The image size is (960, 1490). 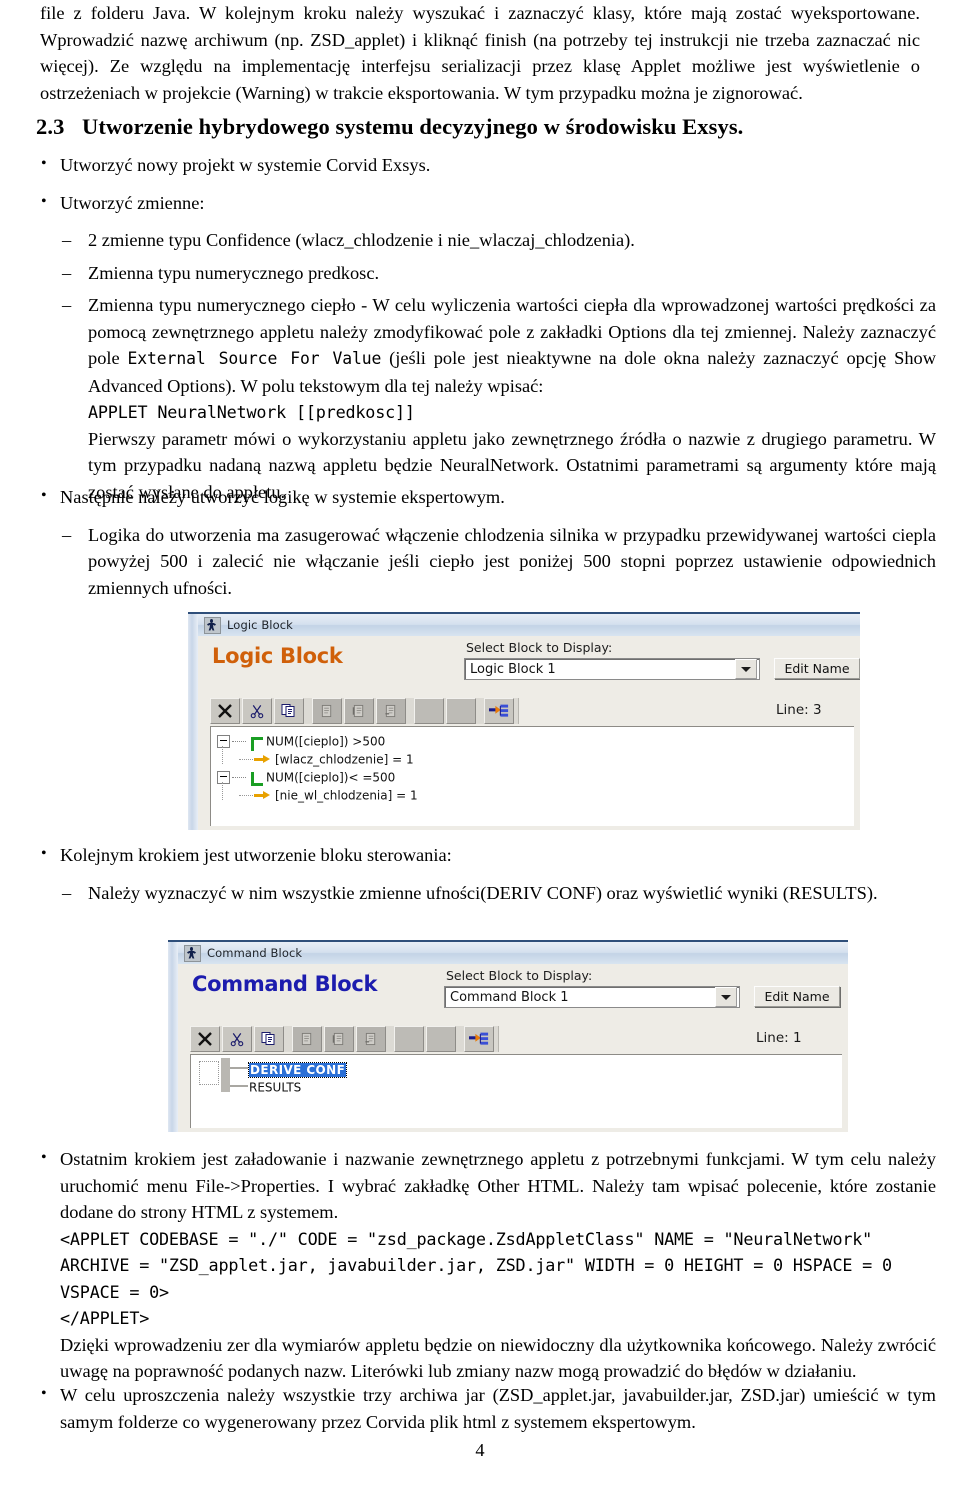 I want to click on command-block-tree-area: DERIVE CONF RESULTS, so click(x=516, y=1091).